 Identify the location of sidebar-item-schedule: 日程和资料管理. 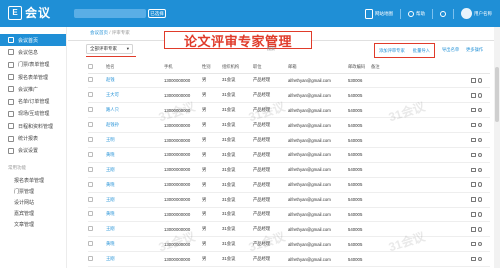
(33, 126).